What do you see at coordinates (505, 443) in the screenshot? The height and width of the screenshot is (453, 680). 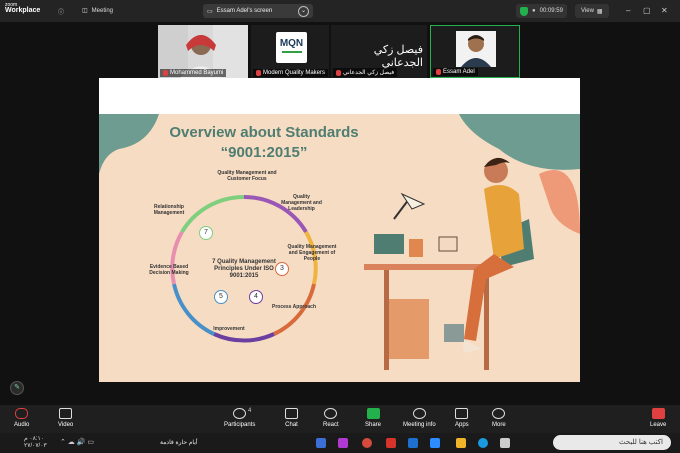 I see `windows-start-icon` at bounding box center [505, 443].